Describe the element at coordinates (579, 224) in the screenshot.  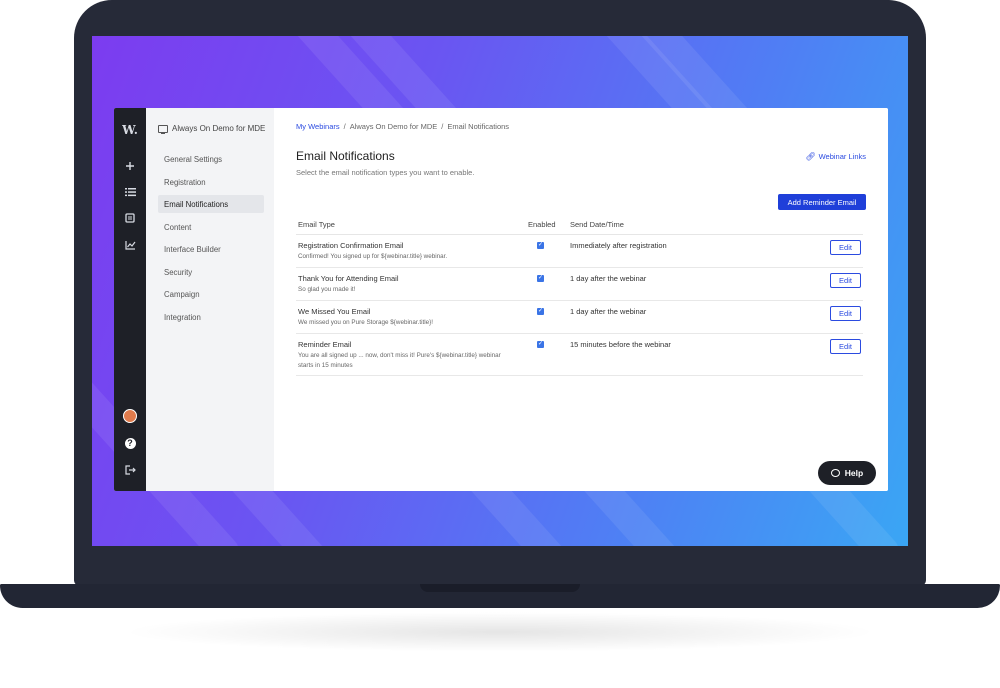
I see `table-header: Email Type Enabled Send Date/Time` at that location.